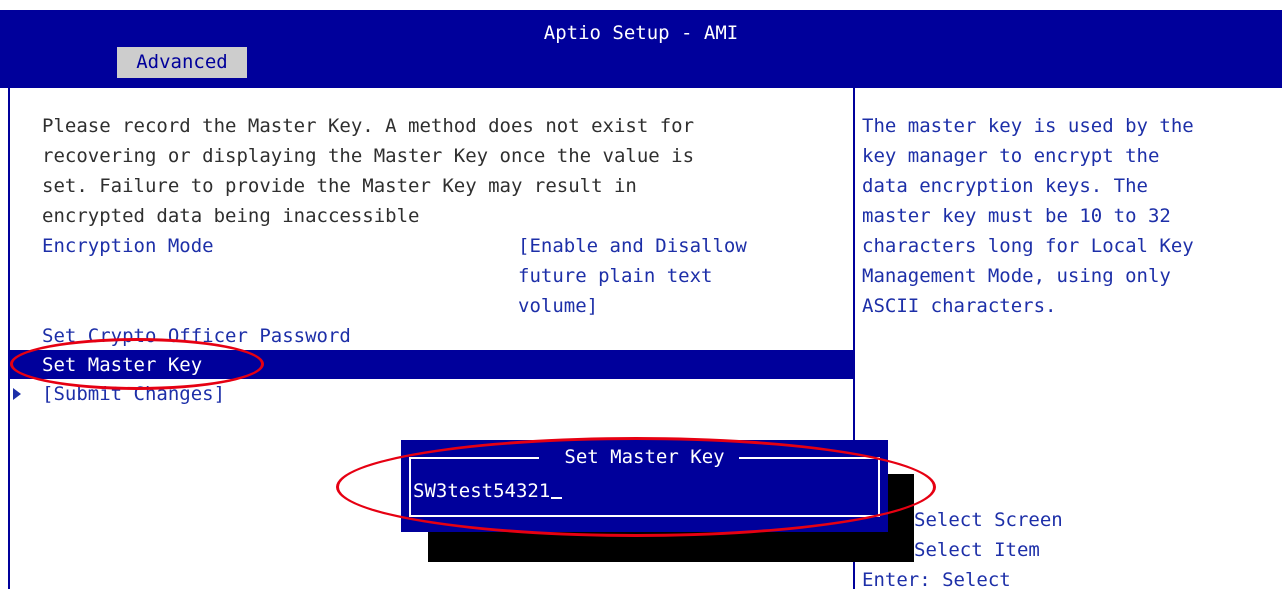  What do you see at coordinates (959, 306) in the screenshot?
I see `help-line: ASCII characters.` at bounding box center [959, 306].